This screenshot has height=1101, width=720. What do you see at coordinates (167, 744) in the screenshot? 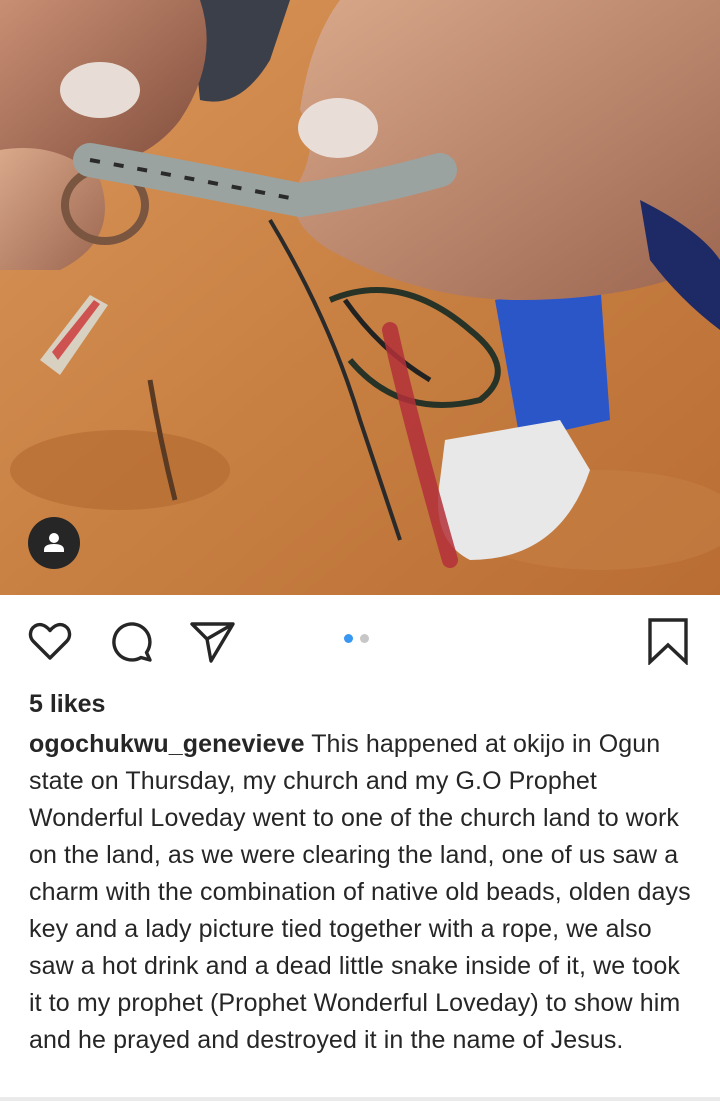
I see `caption-username: ogochukwu_genevieve` at bounding box center [167, 744].